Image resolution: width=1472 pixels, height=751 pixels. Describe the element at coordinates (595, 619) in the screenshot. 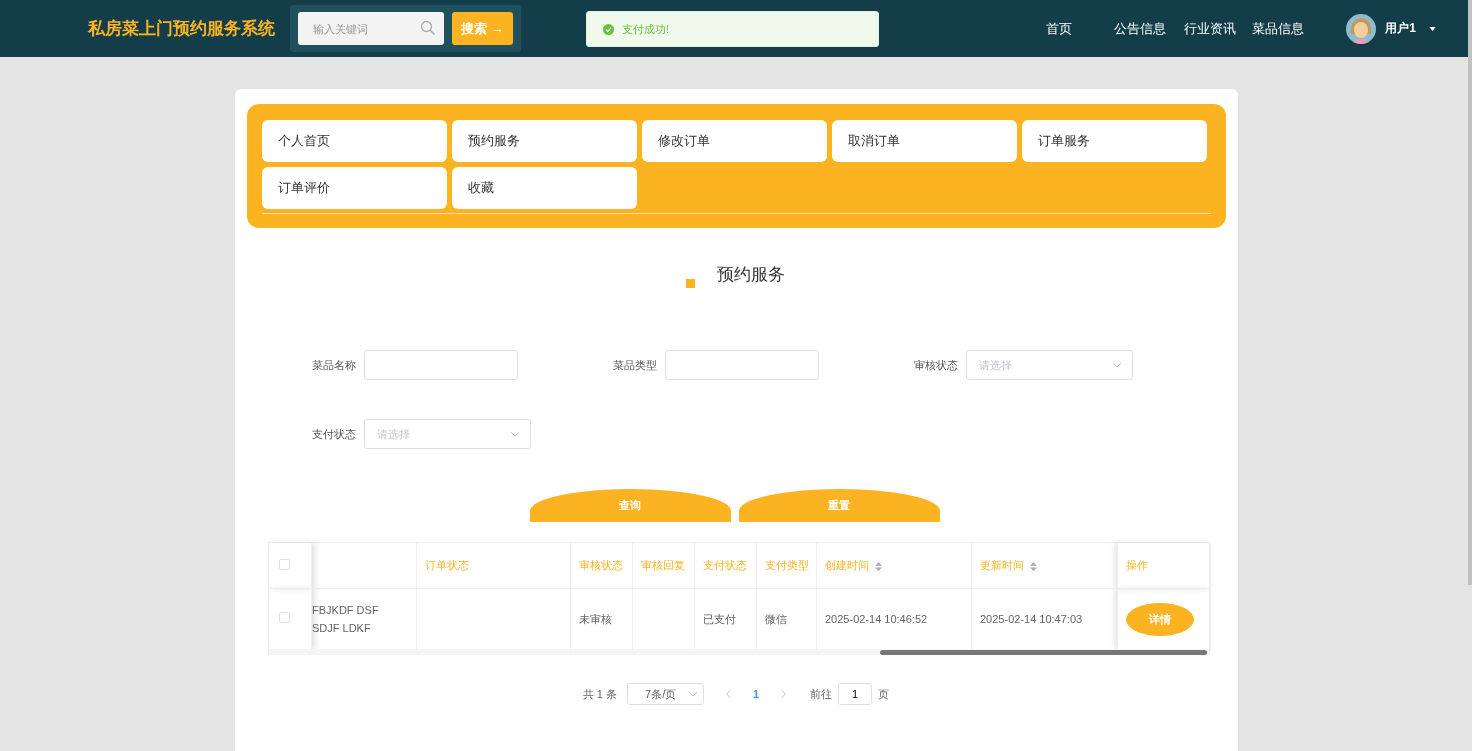

I see `table-cell: 未审核` at that location.